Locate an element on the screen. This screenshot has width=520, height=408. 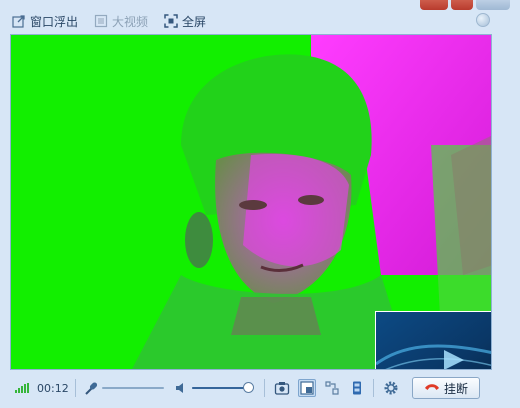
local-video-preview is located at coordinates (433, 340).